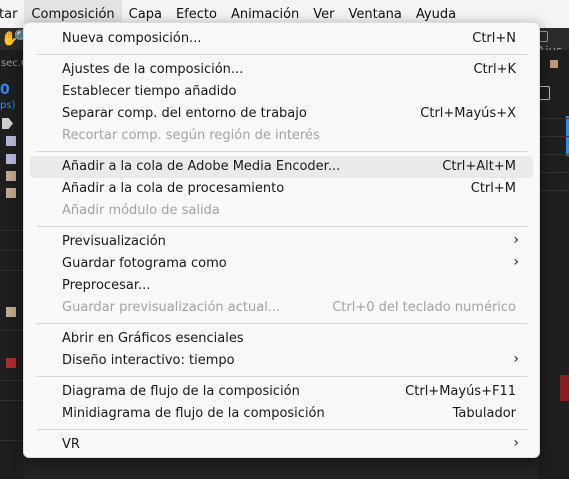  I want to click on menu-item-nueva-composicion: Nueva composición... Ctrl+N, so click(281, 39).